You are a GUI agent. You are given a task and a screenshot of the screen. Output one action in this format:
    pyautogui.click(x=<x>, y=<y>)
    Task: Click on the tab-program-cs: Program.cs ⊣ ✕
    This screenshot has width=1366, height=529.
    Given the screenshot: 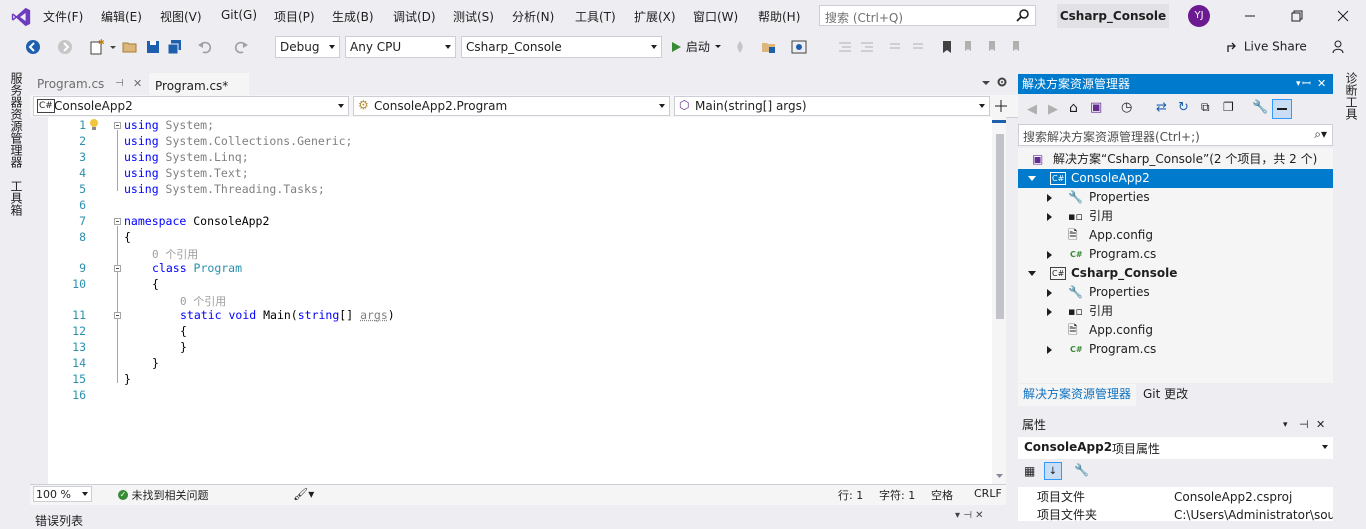 What is the action you would take?
    pyautogui.click(x=90, y=84)
    